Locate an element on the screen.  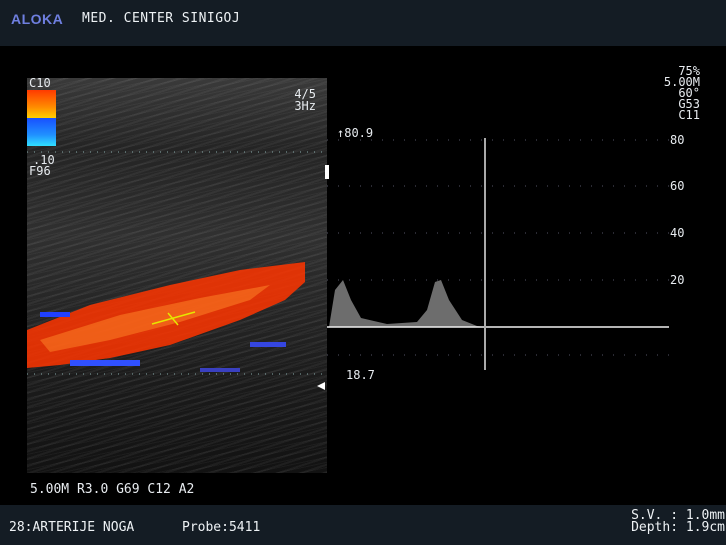
color-map-top: C10 is located at coordinates (40, 83).